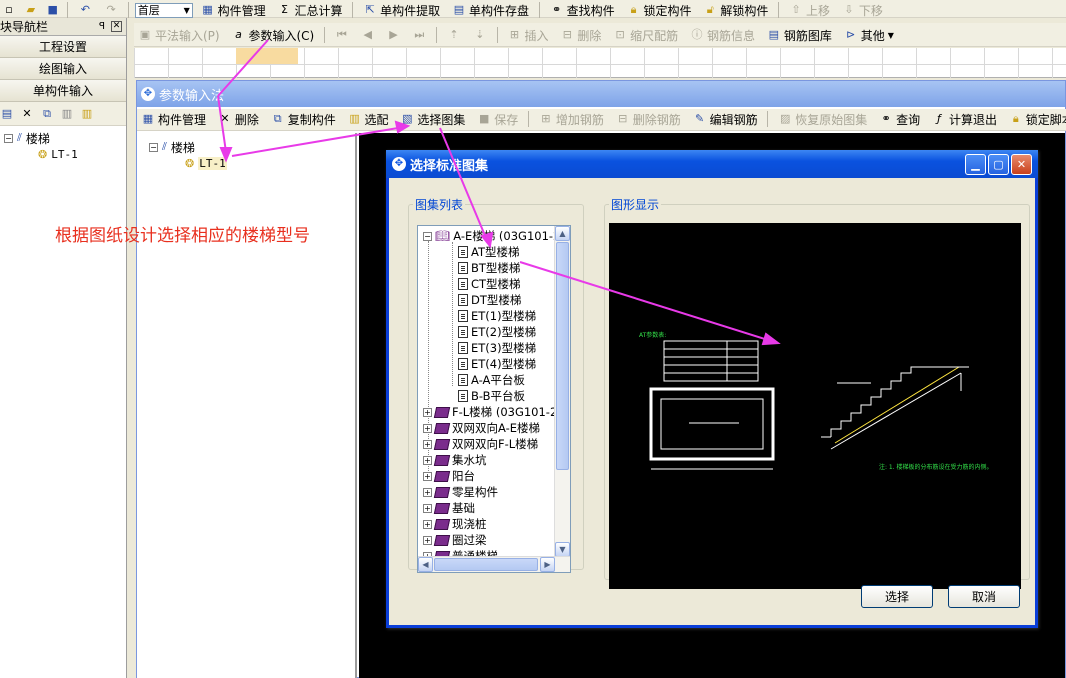 The height and width of the screenshot is (678, 1066). Describe the element at coordinates (173, 119) in the screenshot. I see `pw-component-mgmt-button: ▦ 构件管理` at that location.